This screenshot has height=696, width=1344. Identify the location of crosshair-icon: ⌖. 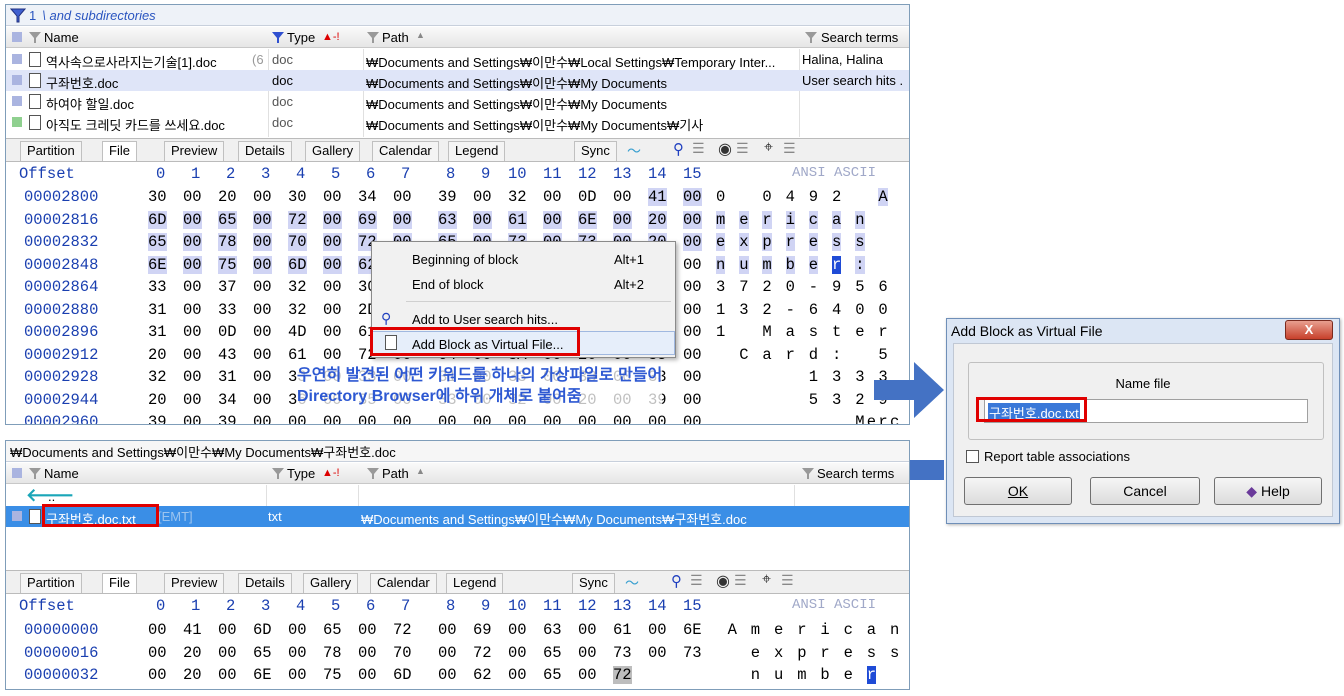
(768, 148).